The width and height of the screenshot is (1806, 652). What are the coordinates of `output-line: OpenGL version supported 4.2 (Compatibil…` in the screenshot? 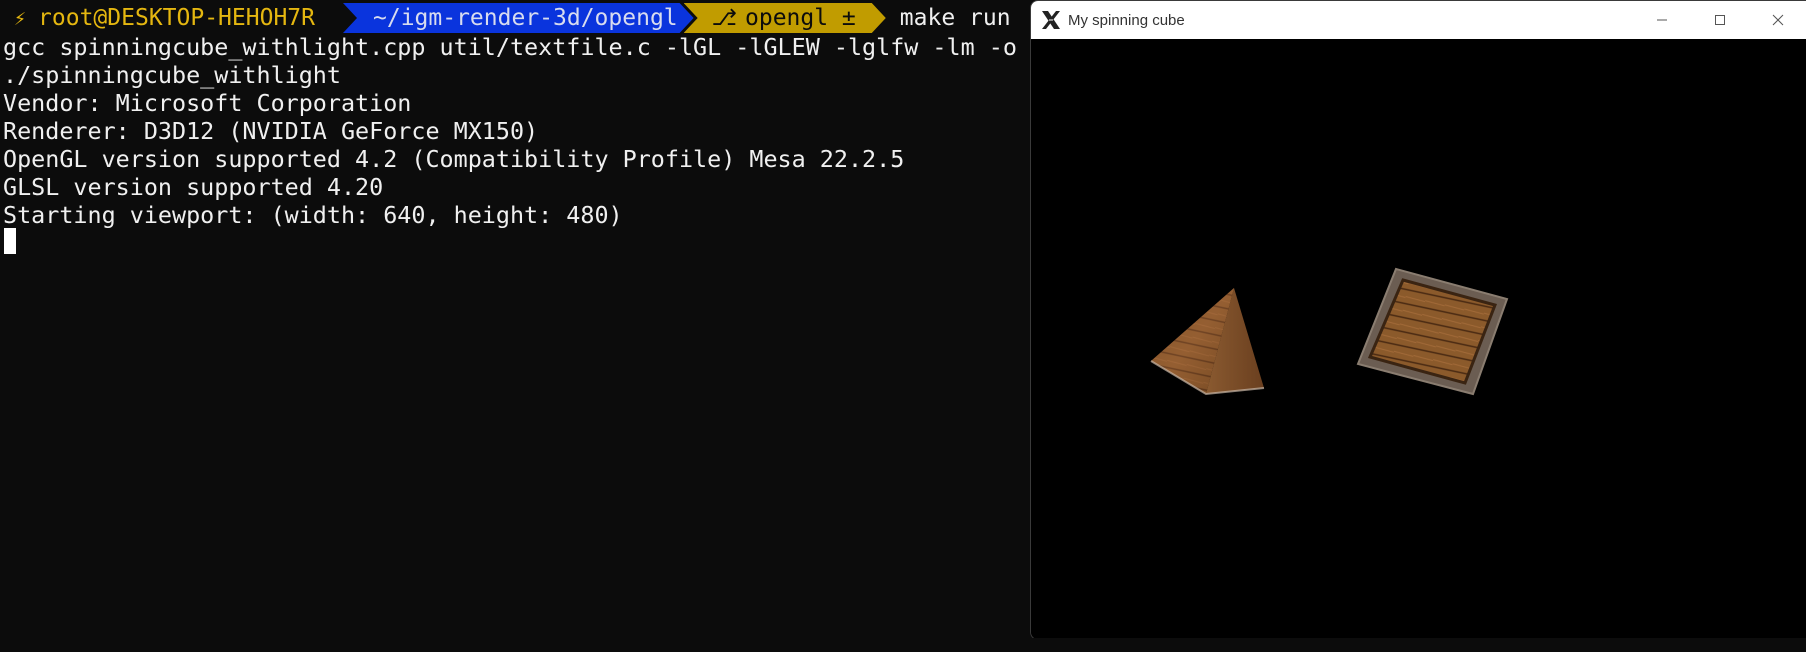 It's located at (454, 159).